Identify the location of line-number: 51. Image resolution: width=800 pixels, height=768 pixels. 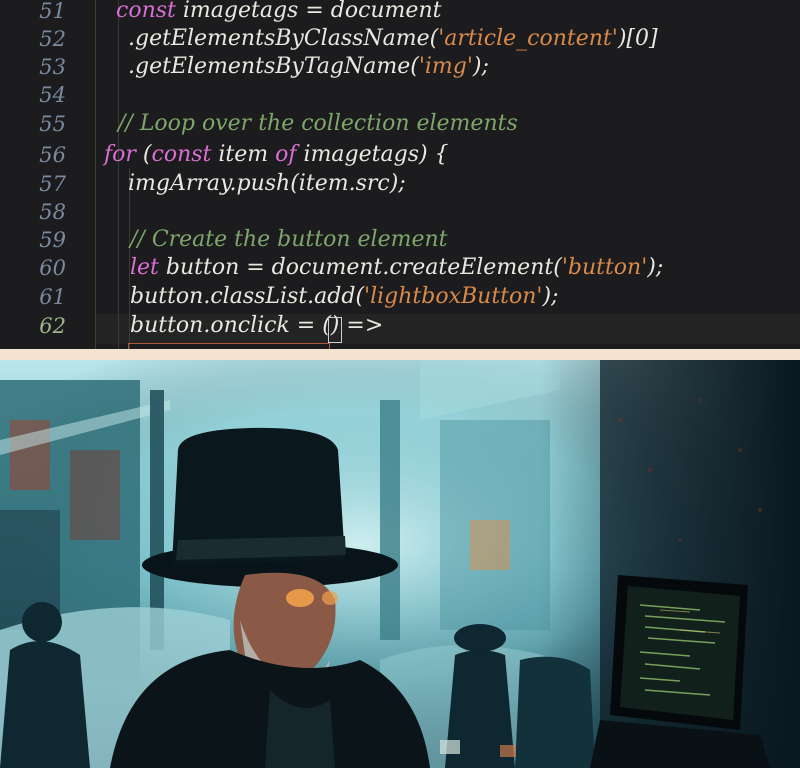
(52, 11).